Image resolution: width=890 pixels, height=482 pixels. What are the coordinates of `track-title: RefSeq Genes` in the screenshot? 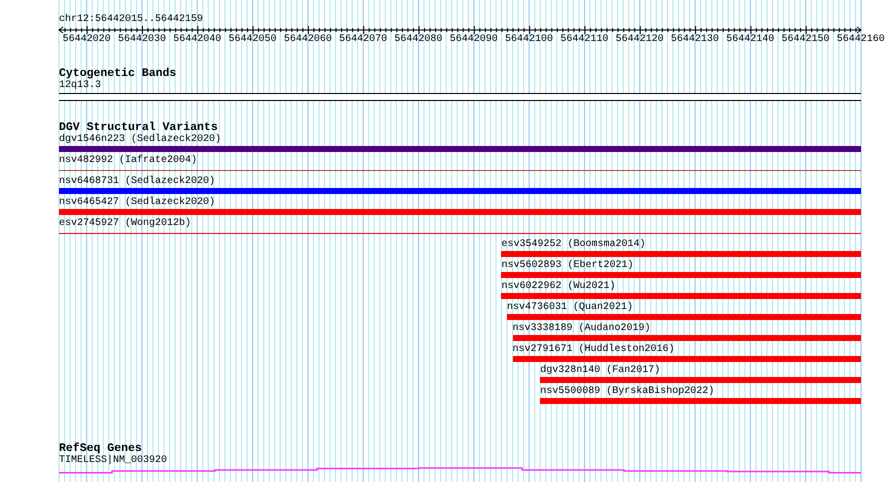 It's located at (100, 448).